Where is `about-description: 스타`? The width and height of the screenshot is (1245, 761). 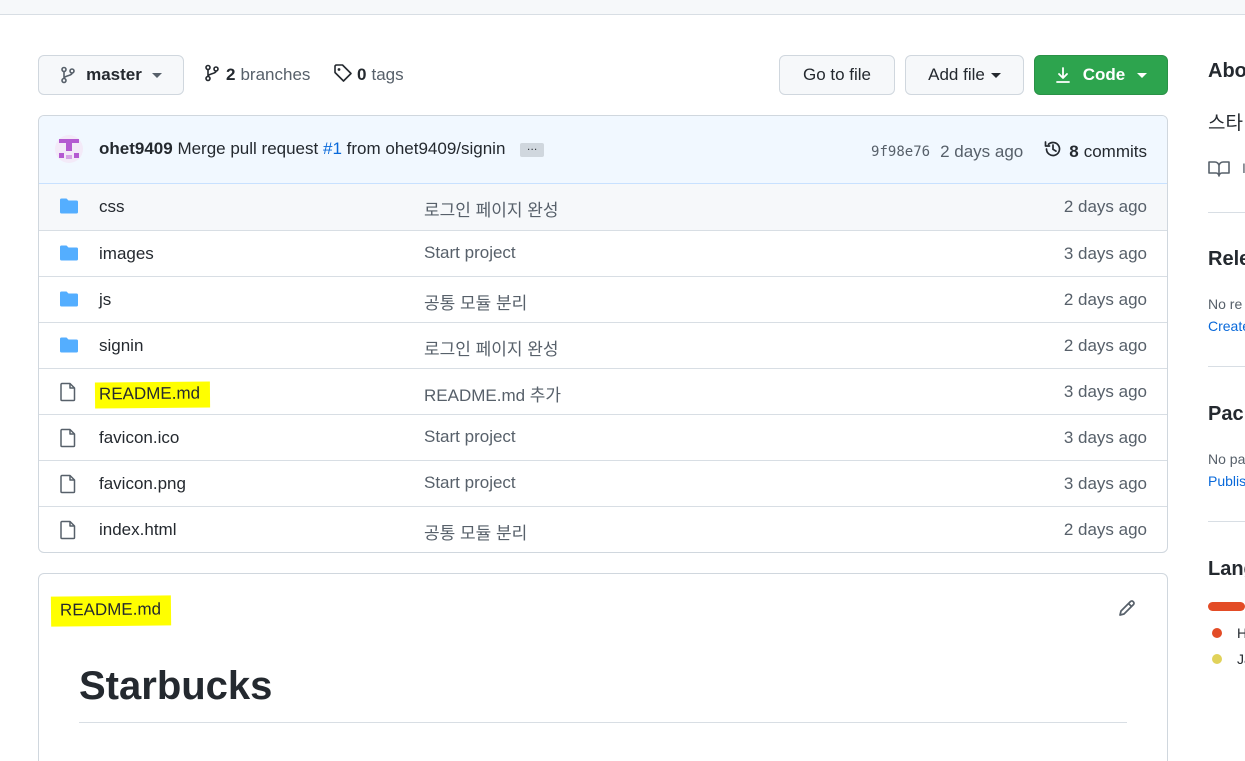
about-description: 스타 is located at coordinates (1225, 123).